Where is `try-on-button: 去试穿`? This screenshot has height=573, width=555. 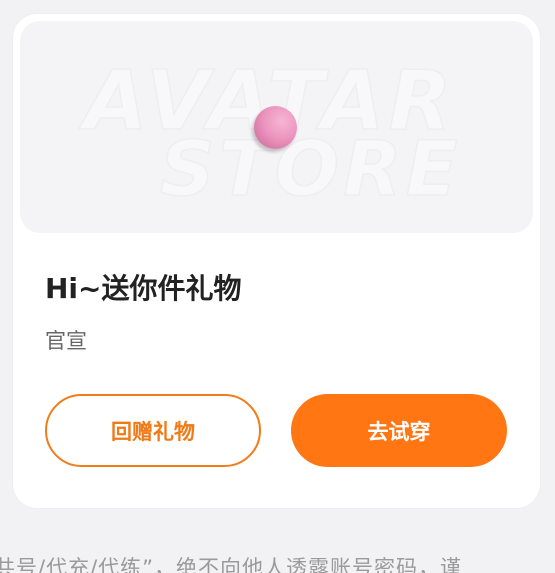
try-on-button: 去试穿 is located at coordinates (399, 430).